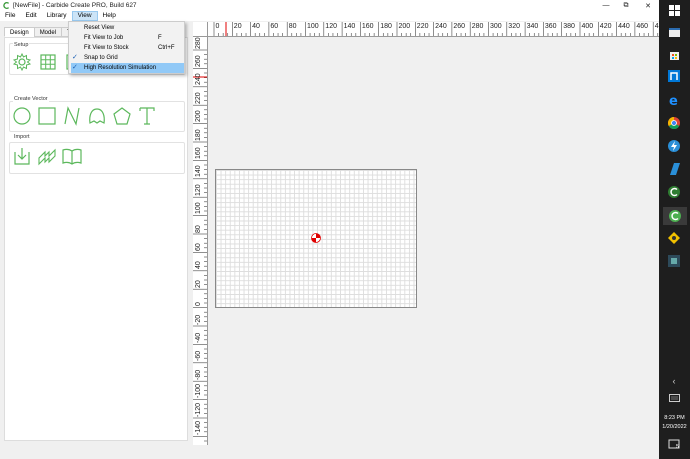 Image resolution: width=690 pixels, height=459 pixels. What do you see at coordinates (48, 32) in the screenshot?
I see `tab-model: Model` at bounding box center [48, 32].